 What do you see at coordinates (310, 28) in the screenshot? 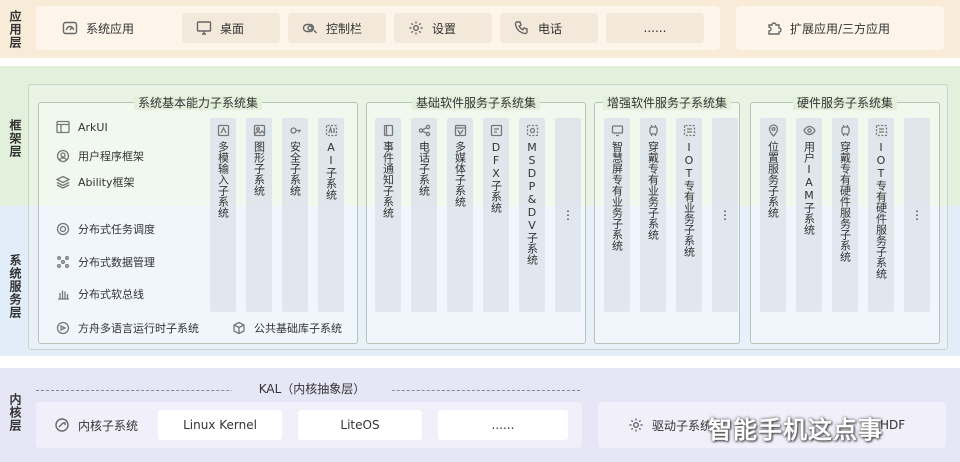
I see `toggle-icon` at bounding box center [310, 28].